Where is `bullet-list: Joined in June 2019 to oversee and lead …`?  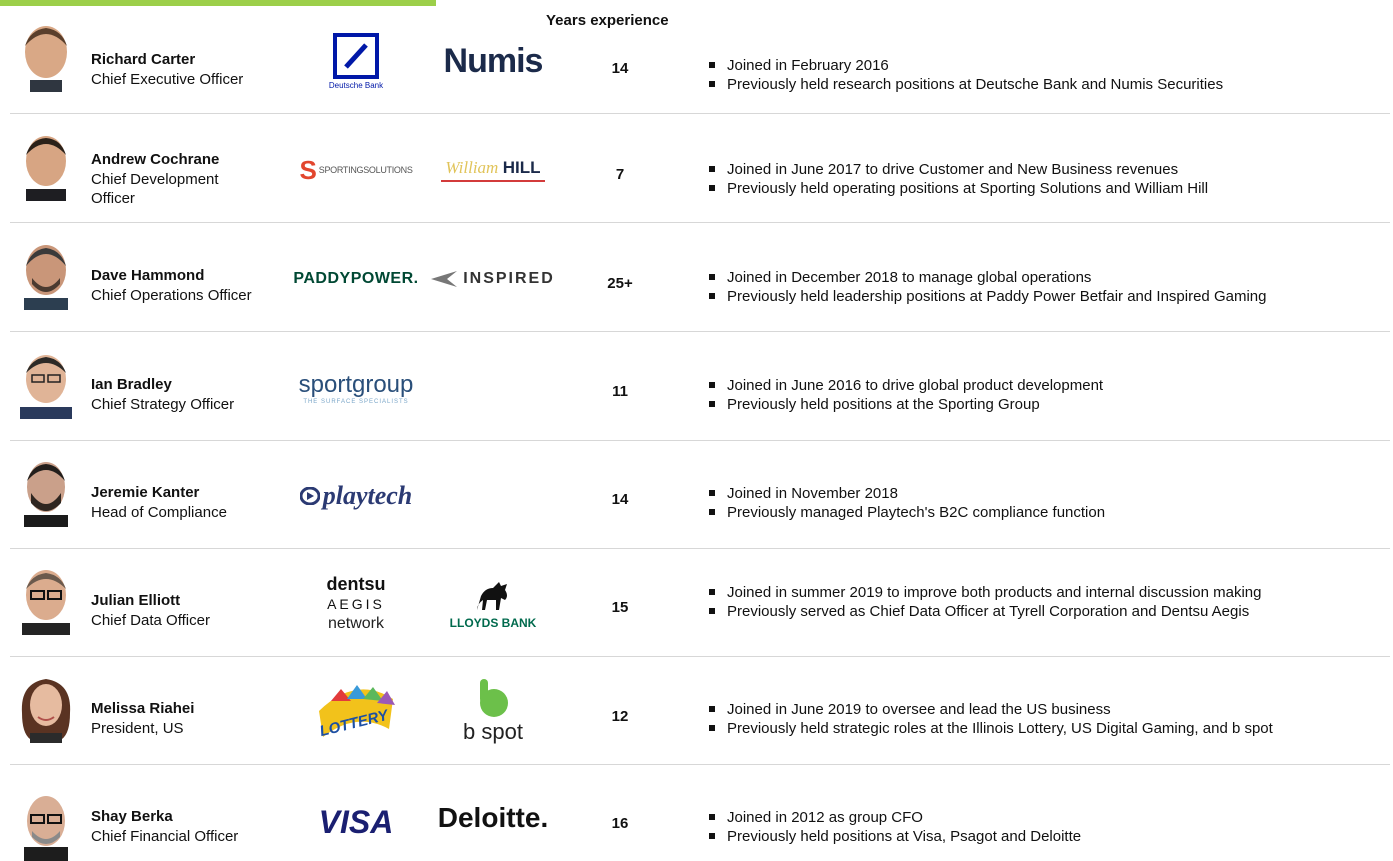
bullet-list: Joined in June 2019 to oversee and lead … is located at coordinates (990, 719).